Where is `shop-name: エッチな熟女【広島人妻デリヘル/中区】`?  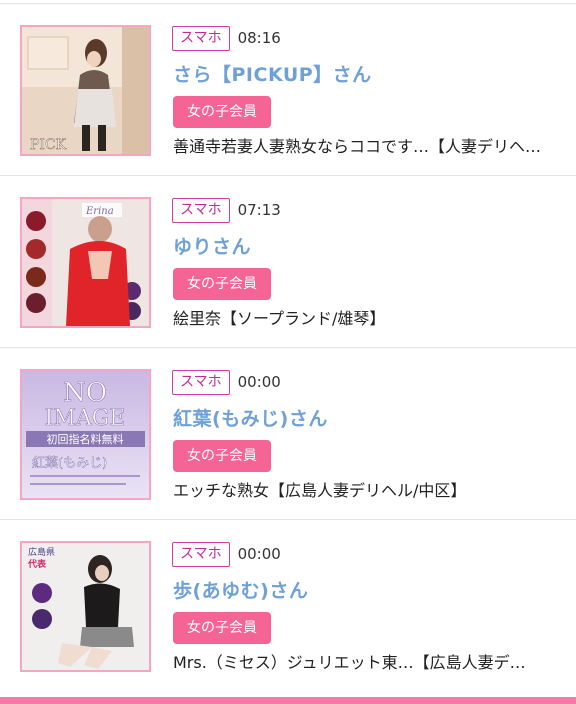
shop-name: エッチな熟女【広島人妻デリヘル/中区】 is located at coordinates (320, 490).